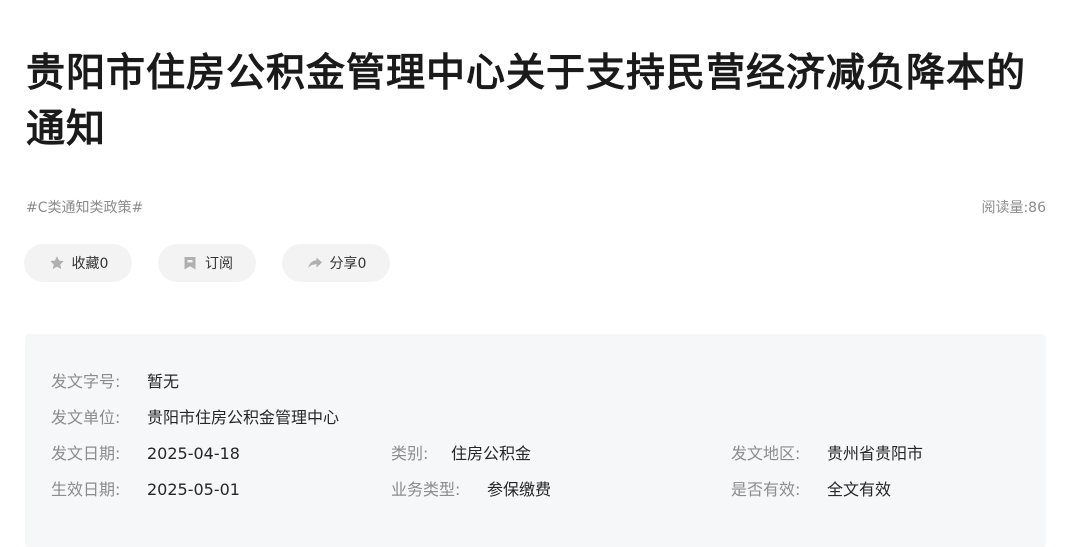 The width and height of the screenshot is (1080, 547). I want to click on business-type-field: 业务类型: 参保缴费, so click(471, 490).